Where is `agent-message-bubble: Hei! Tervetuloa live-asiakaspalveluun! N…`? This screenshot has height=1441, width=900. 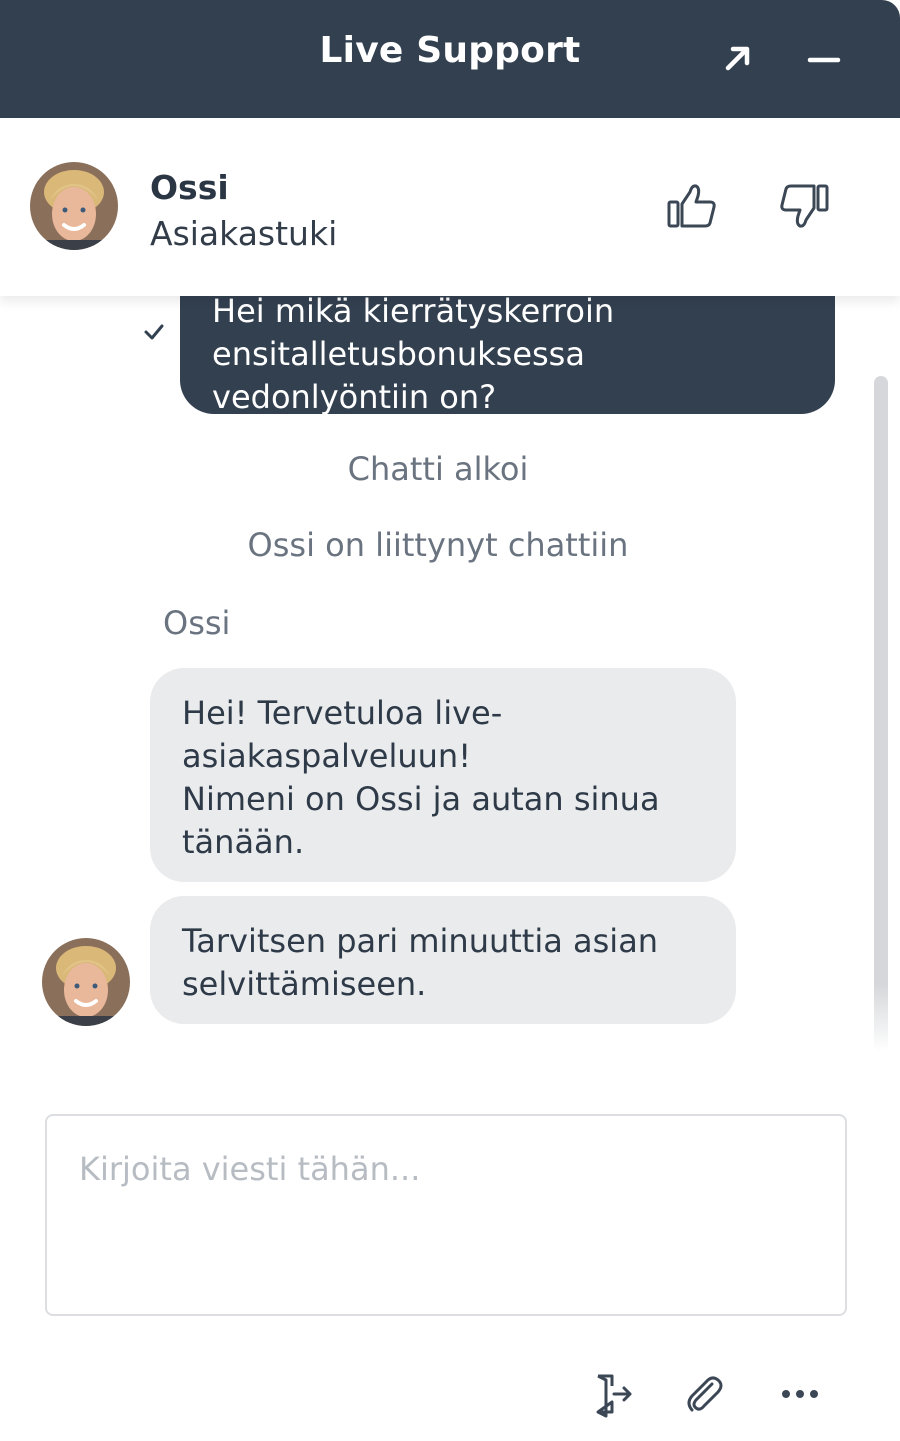
agent-message-bubble: Hei! Tervetuloa live-asiakaspalveluun! N… is located at coordinates (443, 775).